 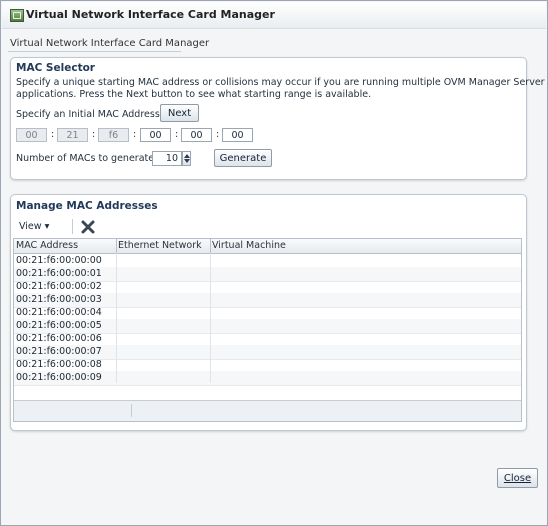 What do you see at coordinates (517, 478) in the screenshot?
I see `close-button: Close` at bounding box center [517, 478].